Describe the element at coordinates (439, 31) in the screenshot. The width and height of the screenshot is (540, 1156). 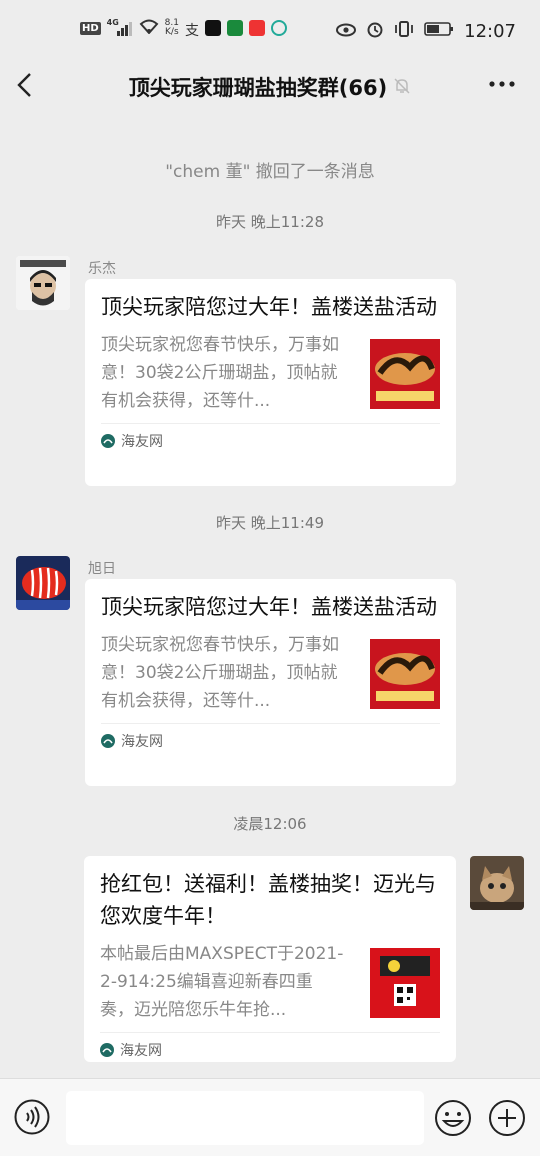
I see `battery-icon` at that location.